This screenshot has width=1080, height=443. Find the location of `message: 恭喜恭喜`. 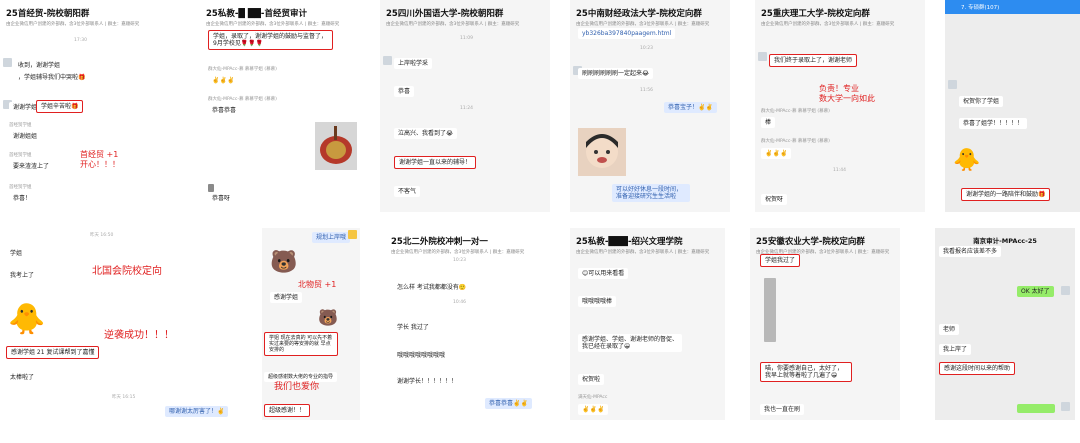

message: 恭喜恭喜 is located at coordinates (224, 111).